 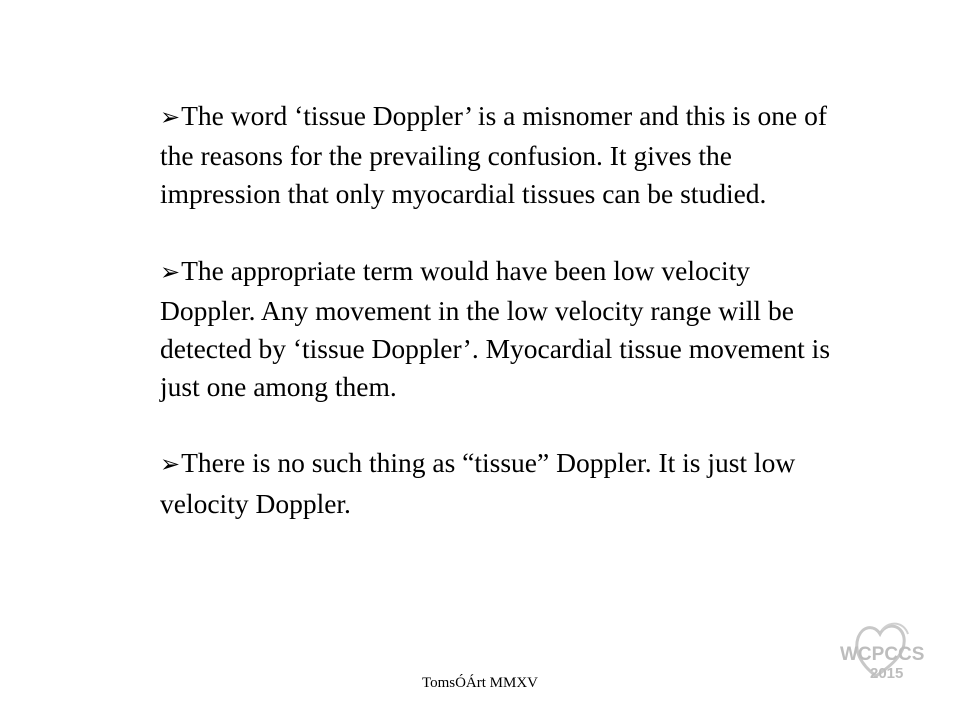 I want to click on footer-credit: TomsÓÁrt MMXV, so click(x=480, y=683).